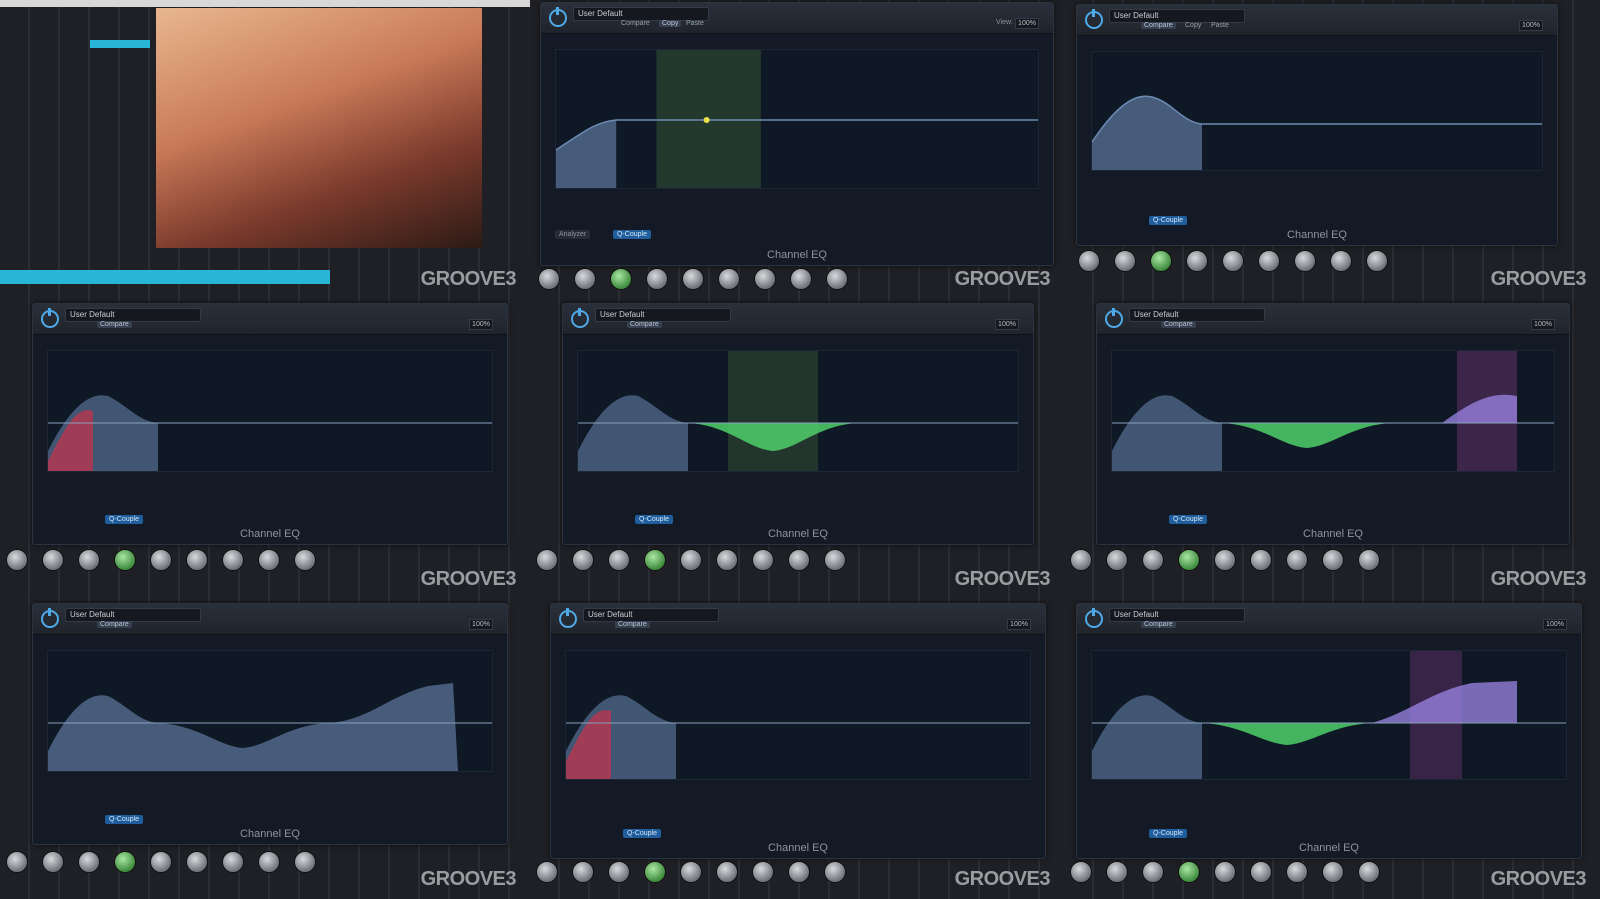 The width and height of the screenshot is (1600, 899). I want to click on analyzer-button: Analyzer, so click(573, 234).